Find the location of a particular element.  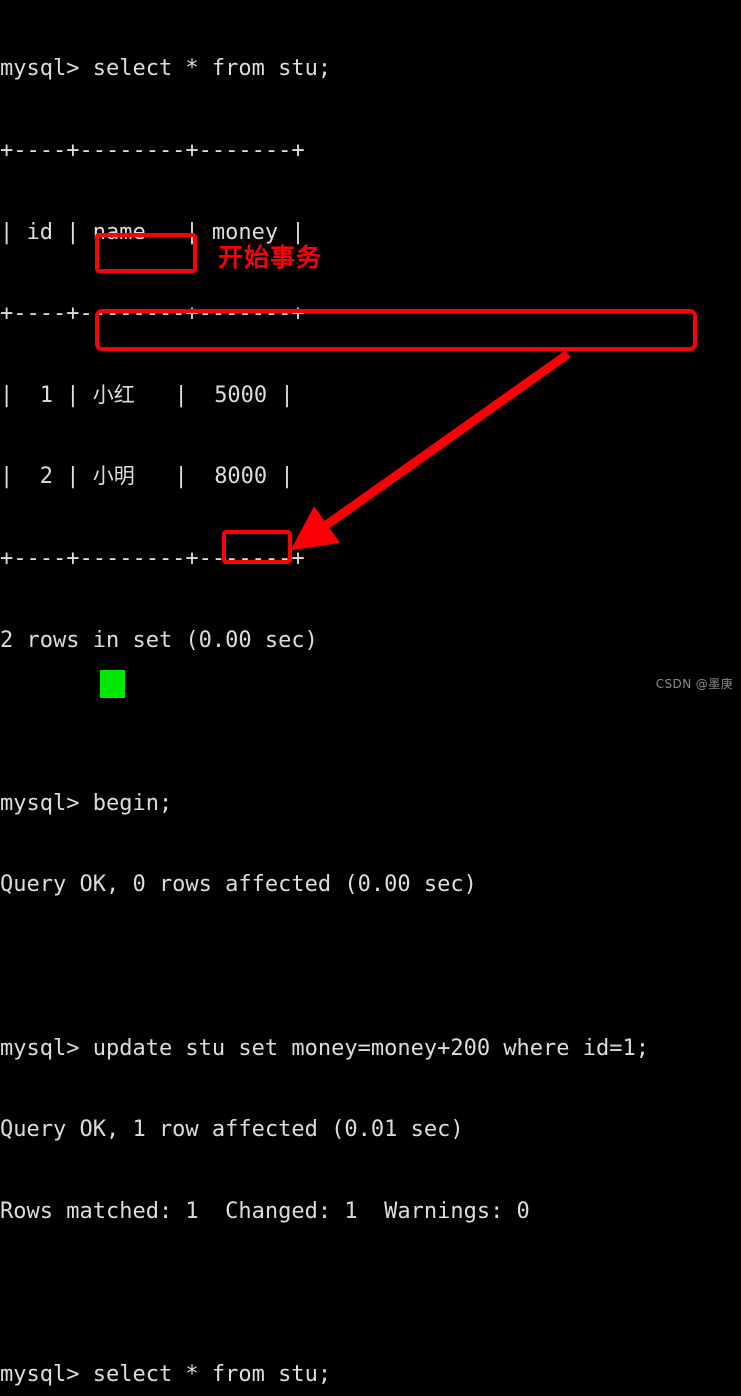

terminal-line: Query OK, 1 row affected (0.01 sec) is located at coordinates (232, 1130).